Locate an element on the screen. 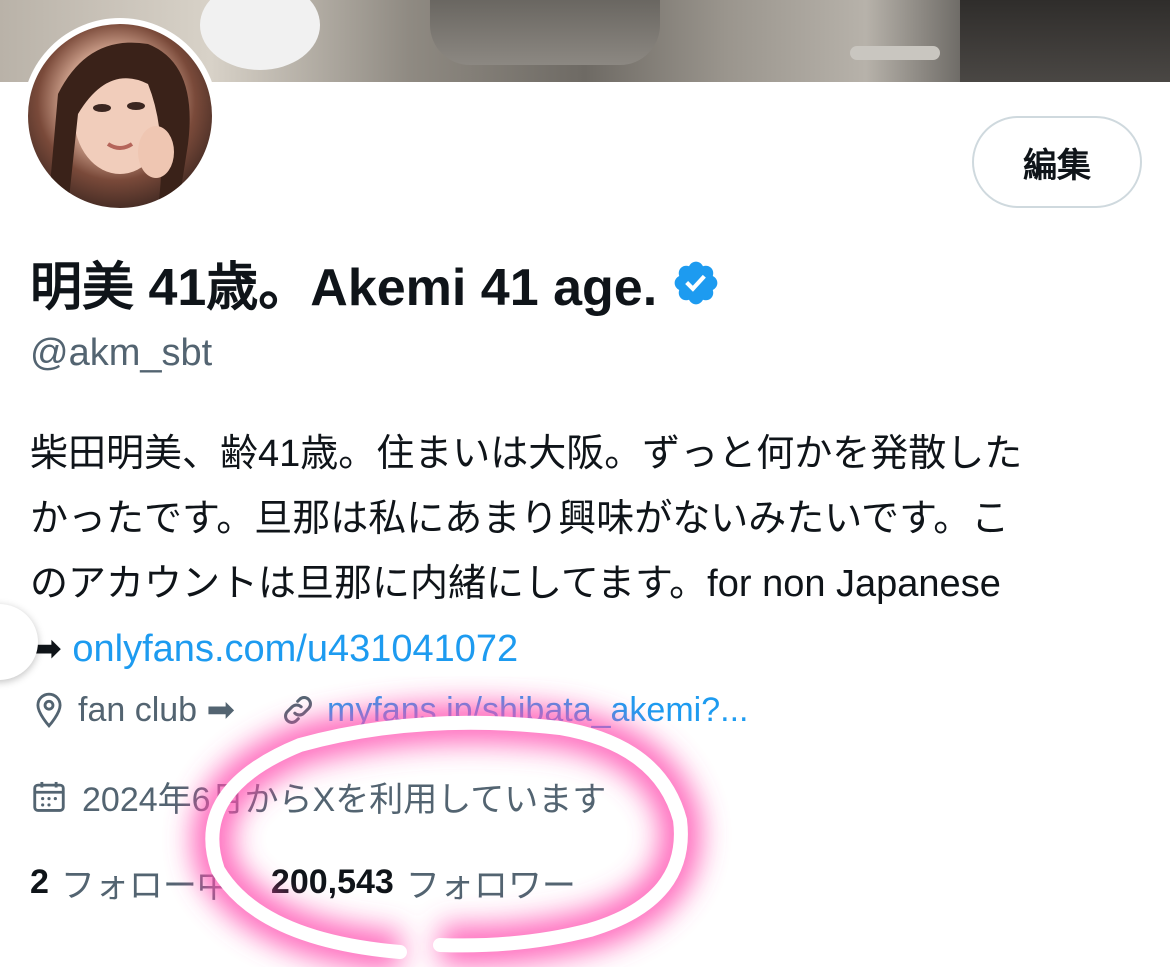 This screenshot has width=1170, height=967. display-name-text: 明美 41歳。Akemi 41 age. is located at coordinates (344, 288).